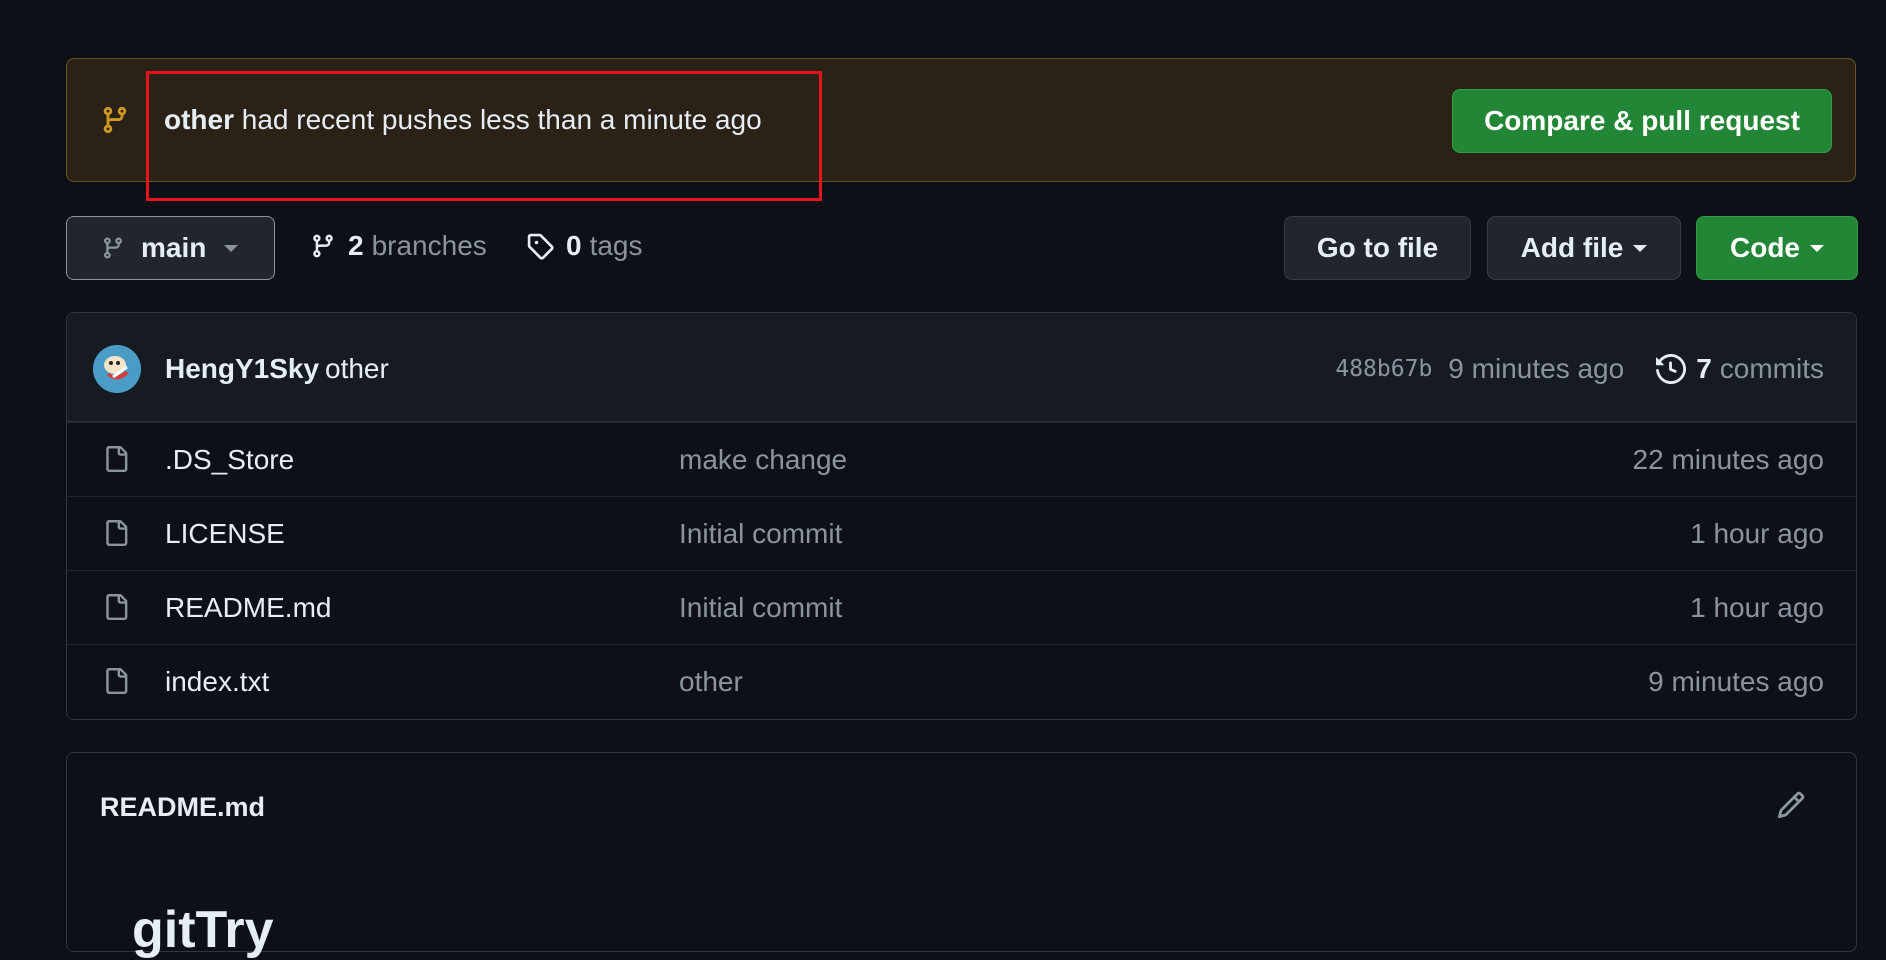  What do you see at coordinates (961, 681) in the screenshot?
I see `table-row: index.txt other 9 minutes ago` at bounding box center [961, 681].